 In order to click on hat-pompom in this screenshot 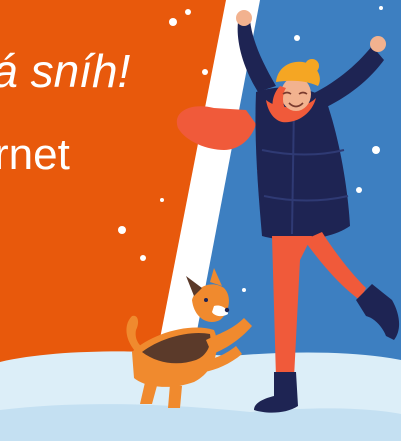, I will do `click(312, 66)`.